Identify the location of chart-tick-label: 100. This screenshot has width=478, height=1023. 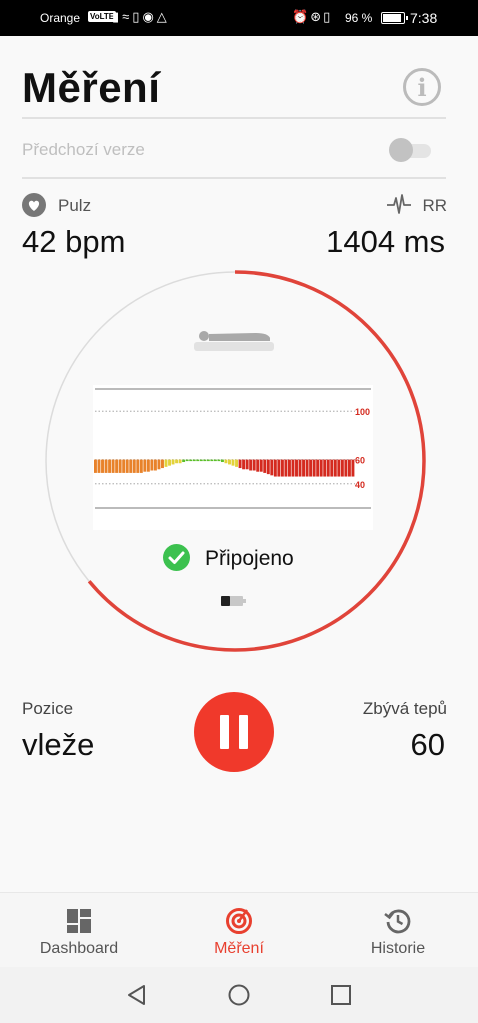
(362, 412).